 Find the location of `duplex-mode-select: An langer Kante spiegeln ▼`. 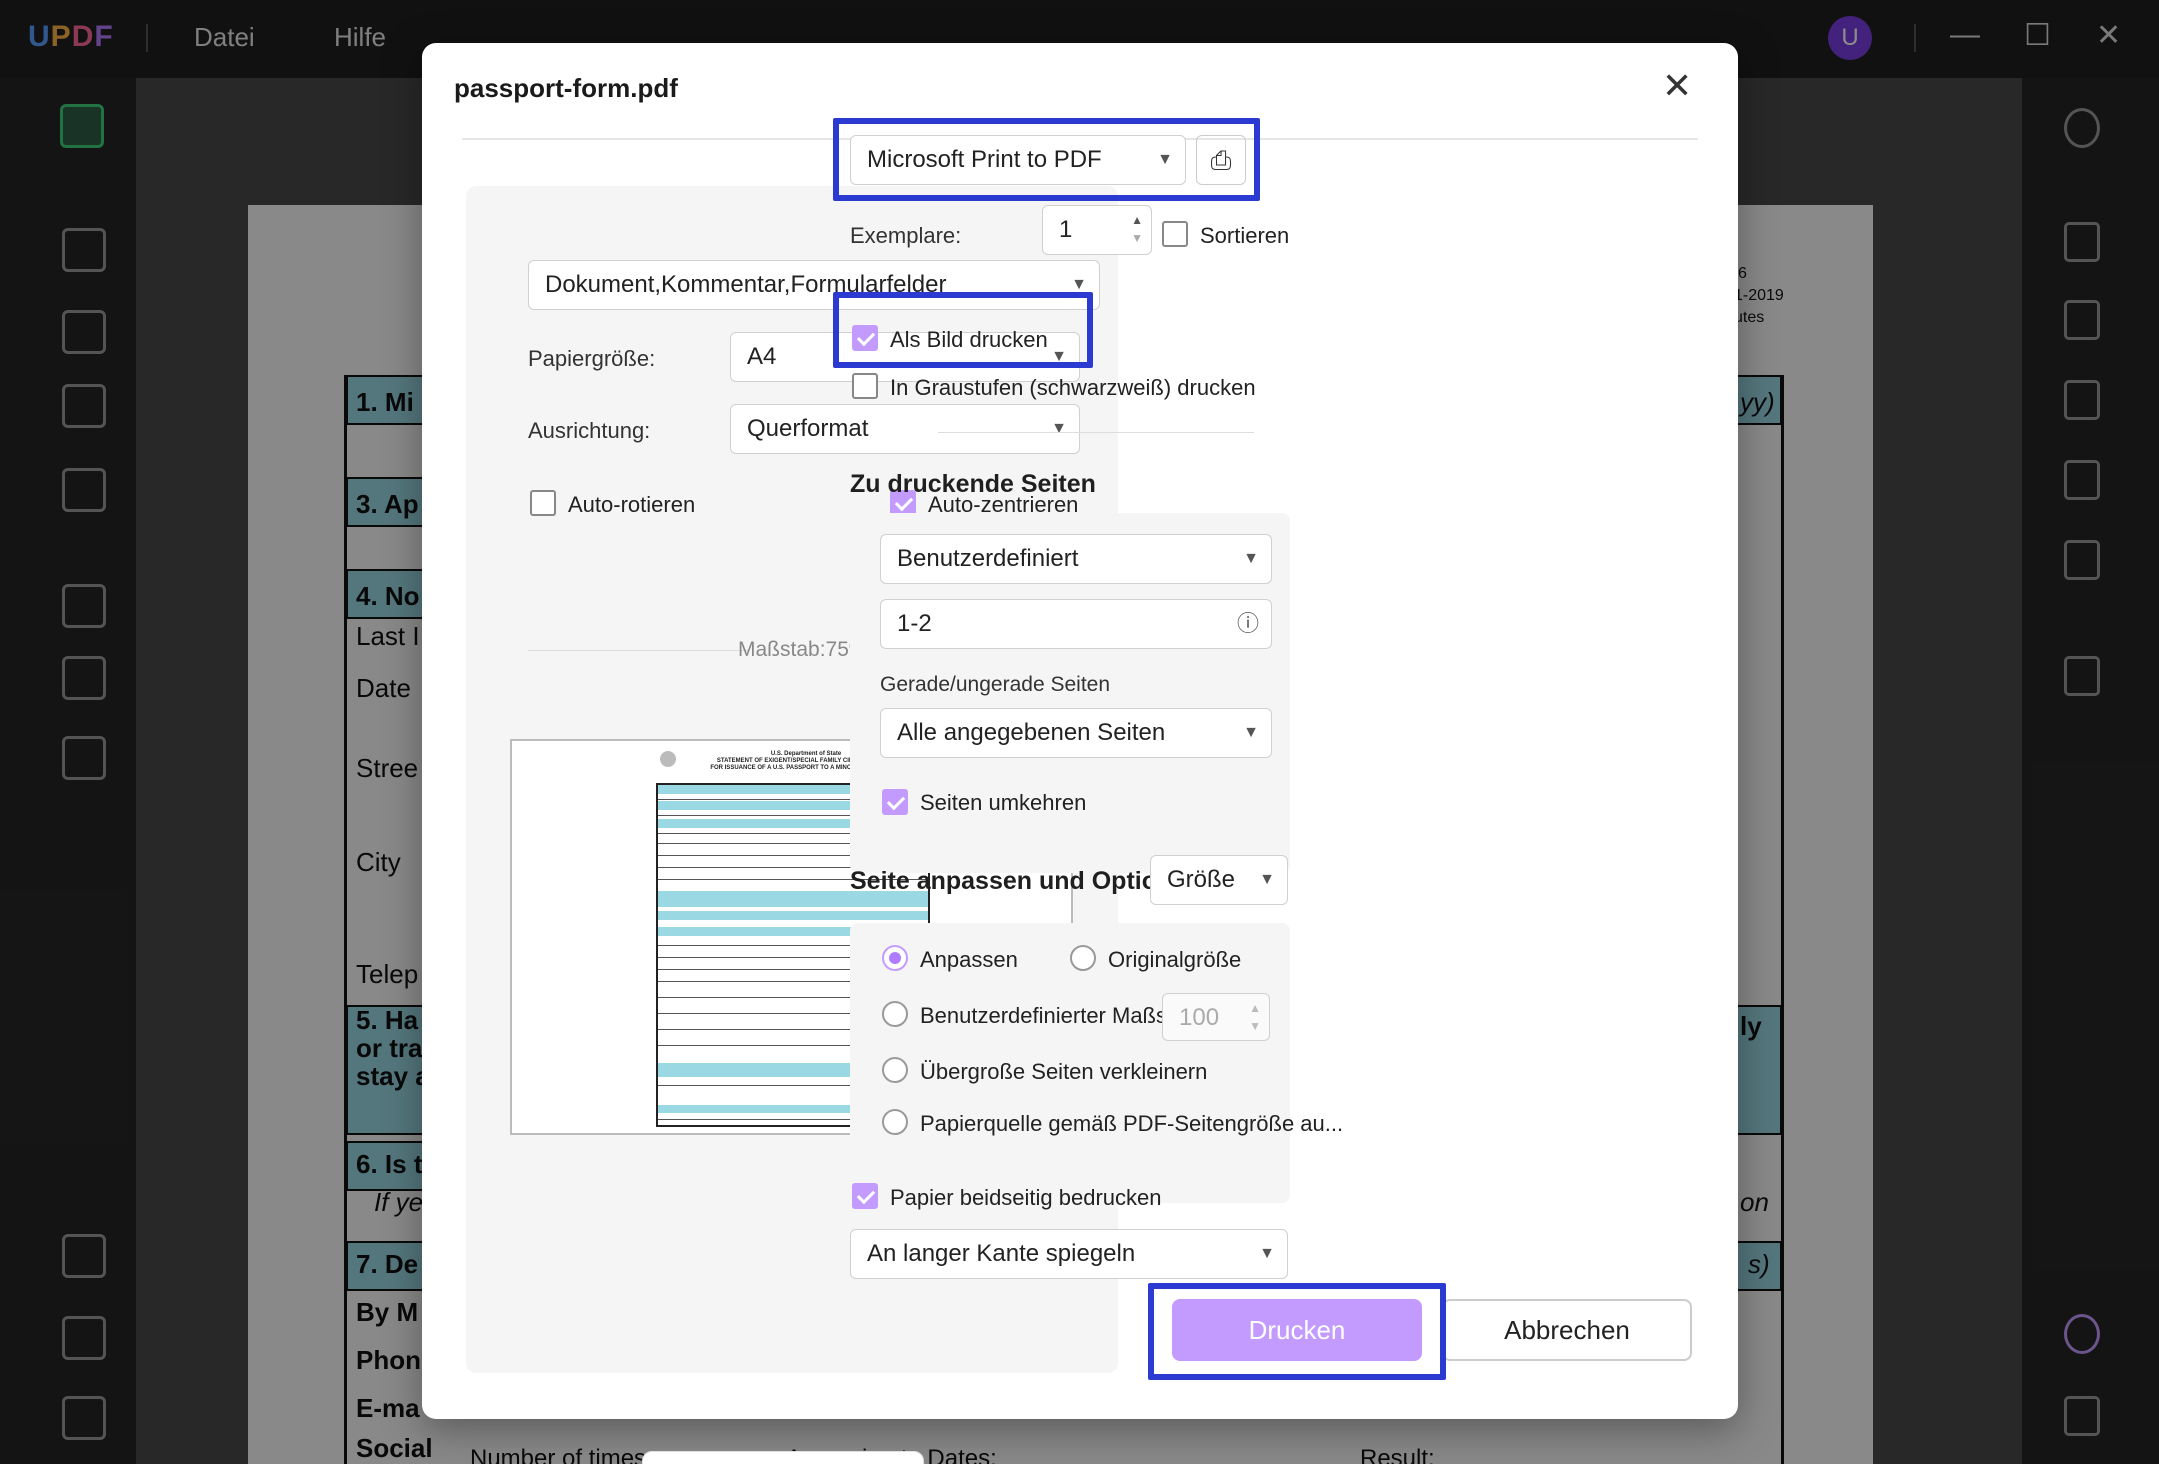

duplex-mode-select: An langer Kante spiegeln ▼ is located at coordinates (1069, 1254).